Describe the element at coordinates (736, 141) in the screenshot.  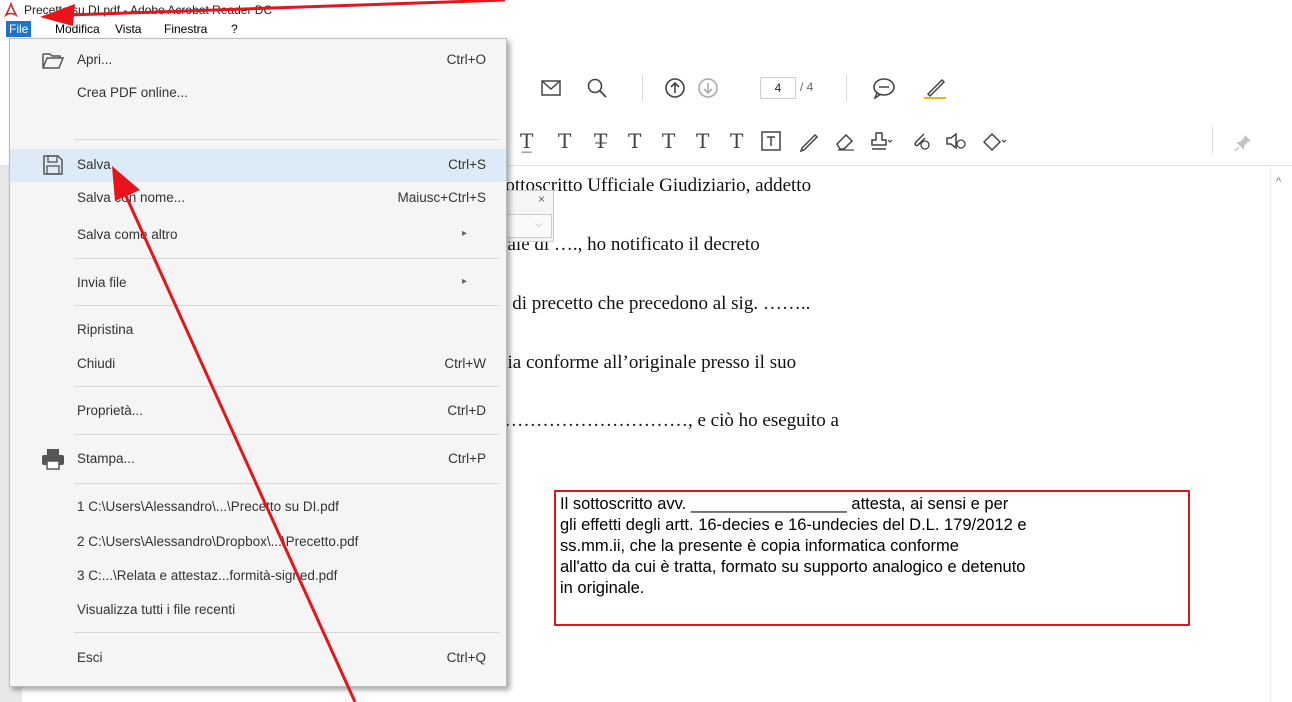
I see `add-text-icon: T` at that location.